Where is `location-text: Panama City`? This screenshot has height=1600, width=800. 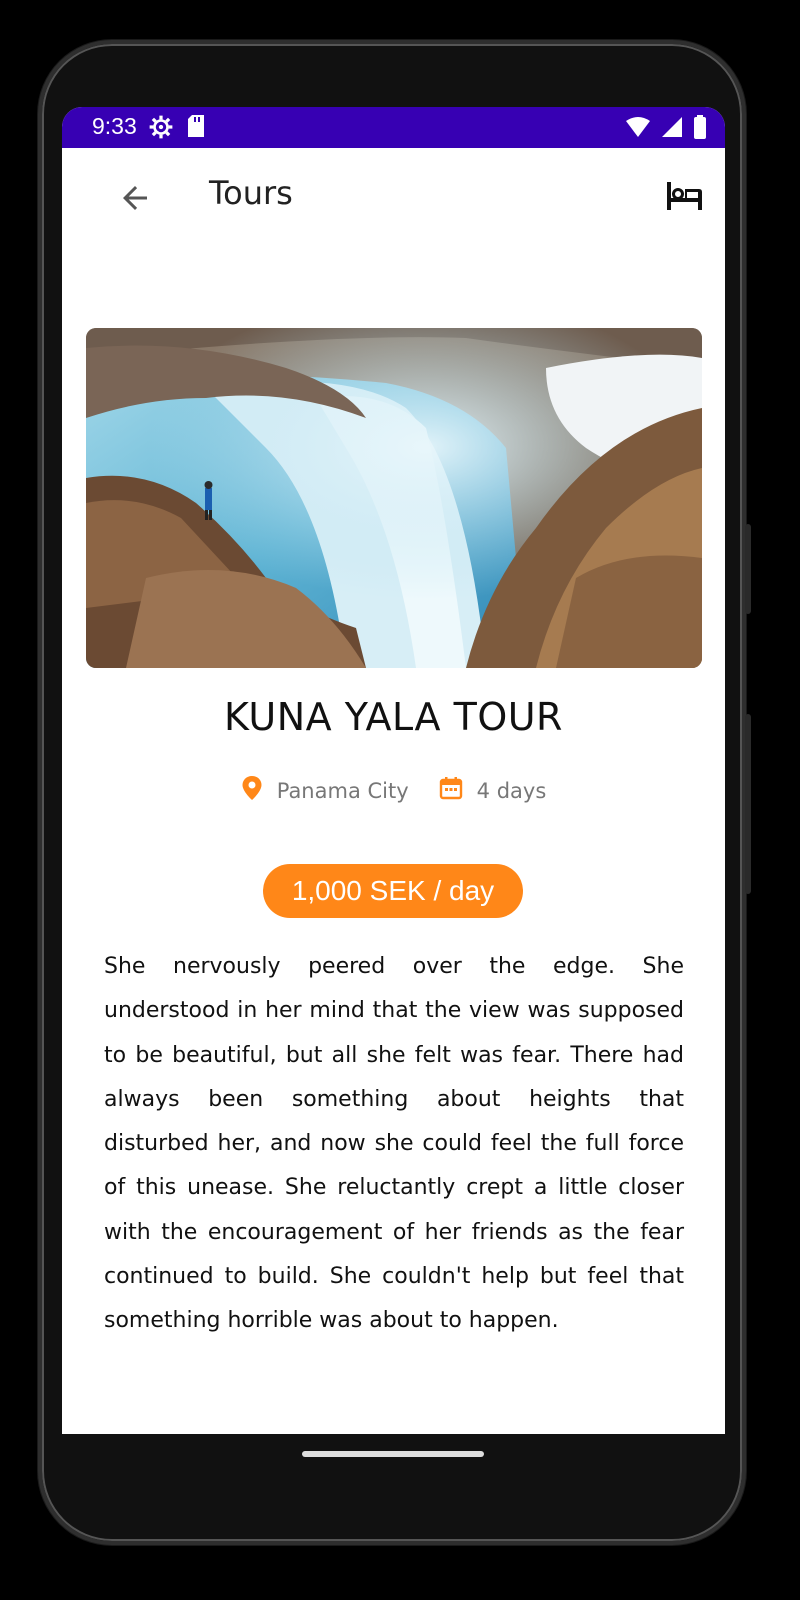 location-text: Panama City is located at coordinates (342, 790).